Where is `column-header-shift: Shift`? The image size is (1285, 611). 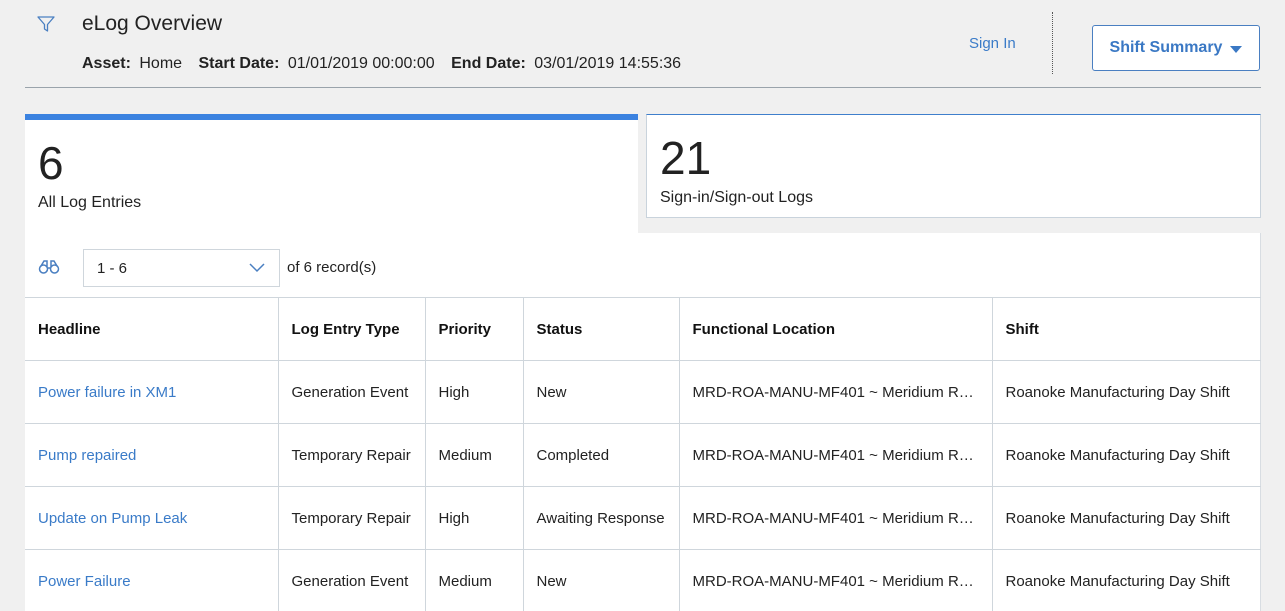
column-header-shift: Shift is located at coordinates (1126, 329).